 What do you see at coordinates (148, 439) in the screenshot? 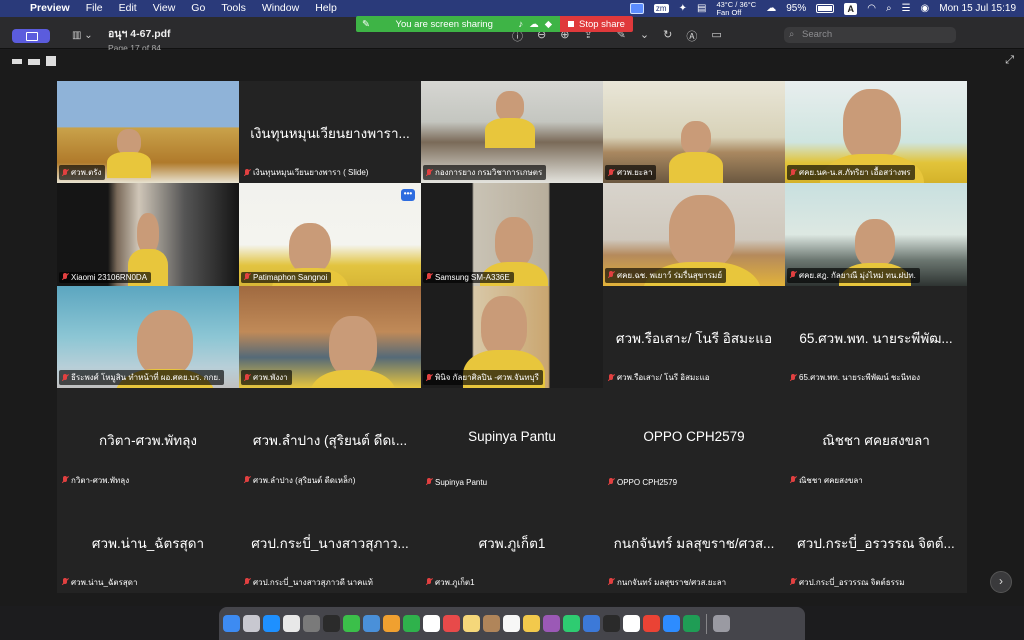
I see `participant-tile: กวิตา-ศวพ.พัทลุง กวิตา-ศวพ.พัทลุง` at bounding box center [148, 439].